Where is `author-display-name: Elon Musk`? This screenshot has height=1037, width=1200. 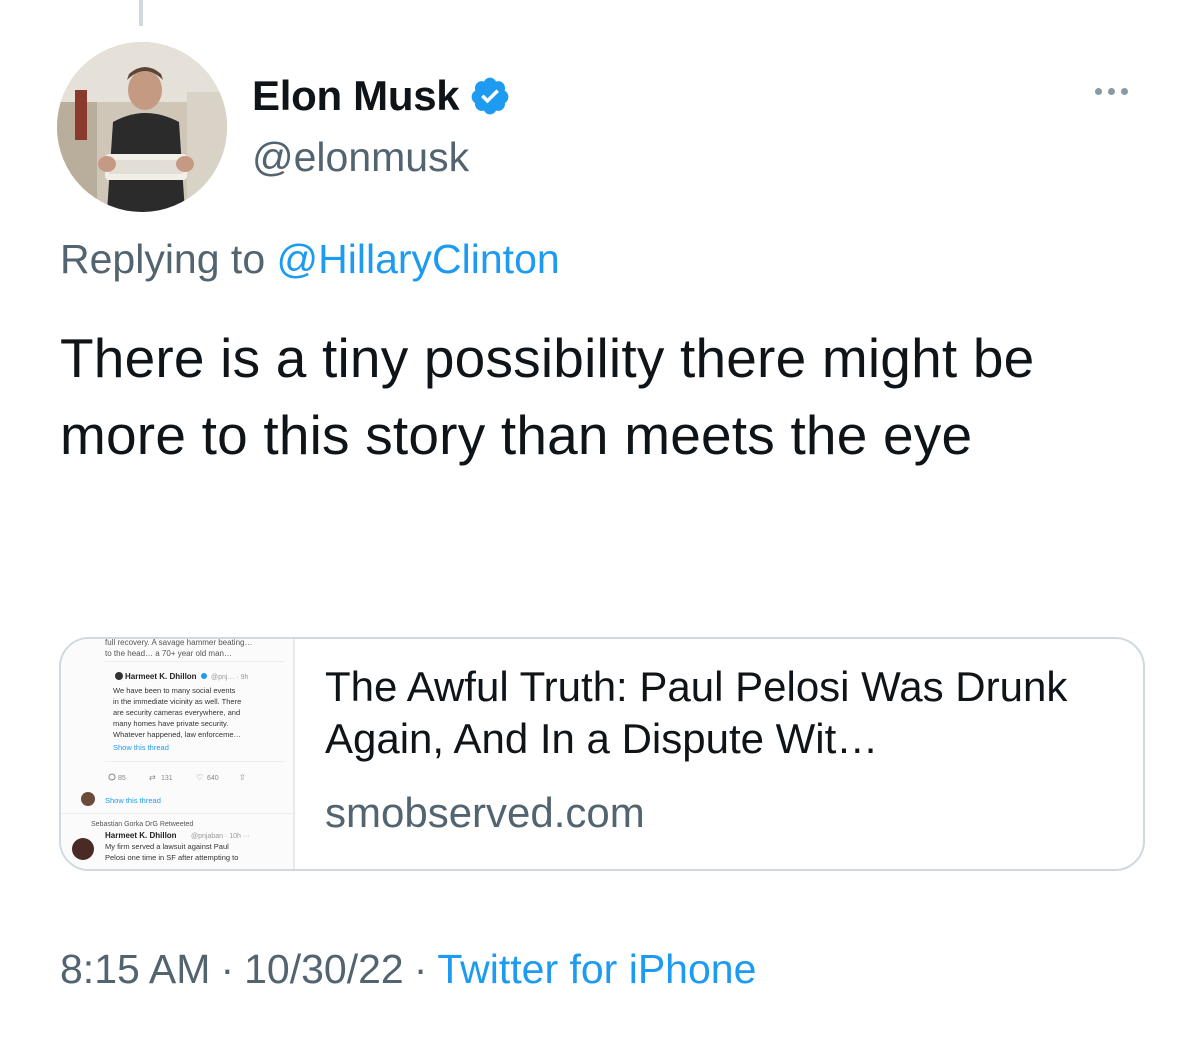
author-display-name: Elon Musk is located at coordinates (356, 96).